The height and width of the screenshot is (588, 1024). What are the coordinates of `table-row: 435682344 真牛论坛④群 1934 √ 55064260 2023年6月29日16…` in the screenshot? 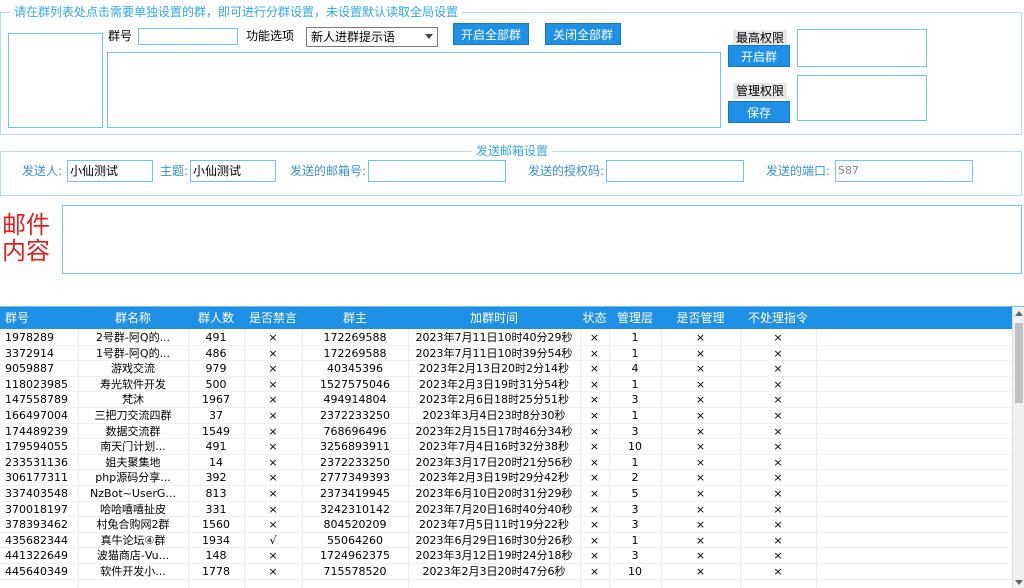 It's located at (506, 541).